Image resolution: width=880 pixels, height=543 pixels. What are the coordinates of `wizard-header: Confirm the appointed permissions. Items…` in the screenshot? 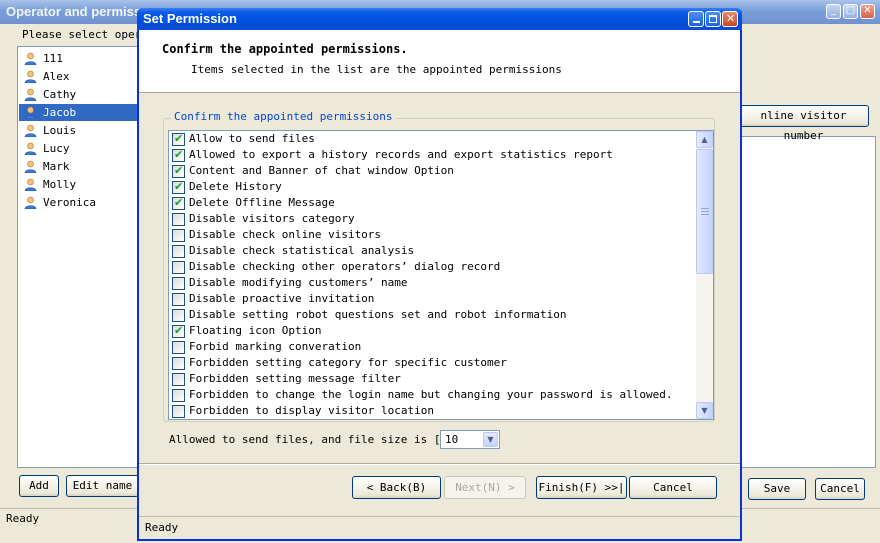 It's located at (439, 61).